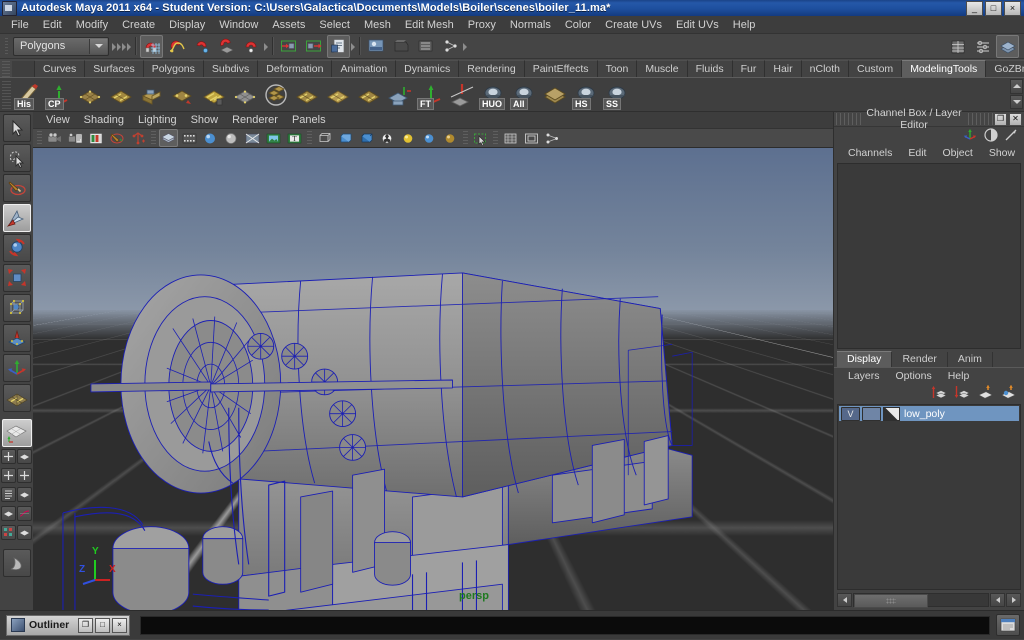  I want to click on shelf-button-smooth, so click(276, 95).